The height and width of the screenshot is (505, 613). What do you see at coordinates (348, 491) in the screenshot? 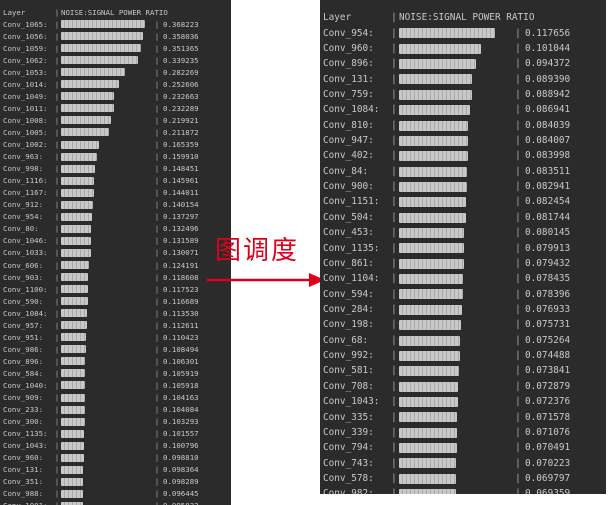
I see `layer-name: Conv_982:` at bounding box center [348, 491].